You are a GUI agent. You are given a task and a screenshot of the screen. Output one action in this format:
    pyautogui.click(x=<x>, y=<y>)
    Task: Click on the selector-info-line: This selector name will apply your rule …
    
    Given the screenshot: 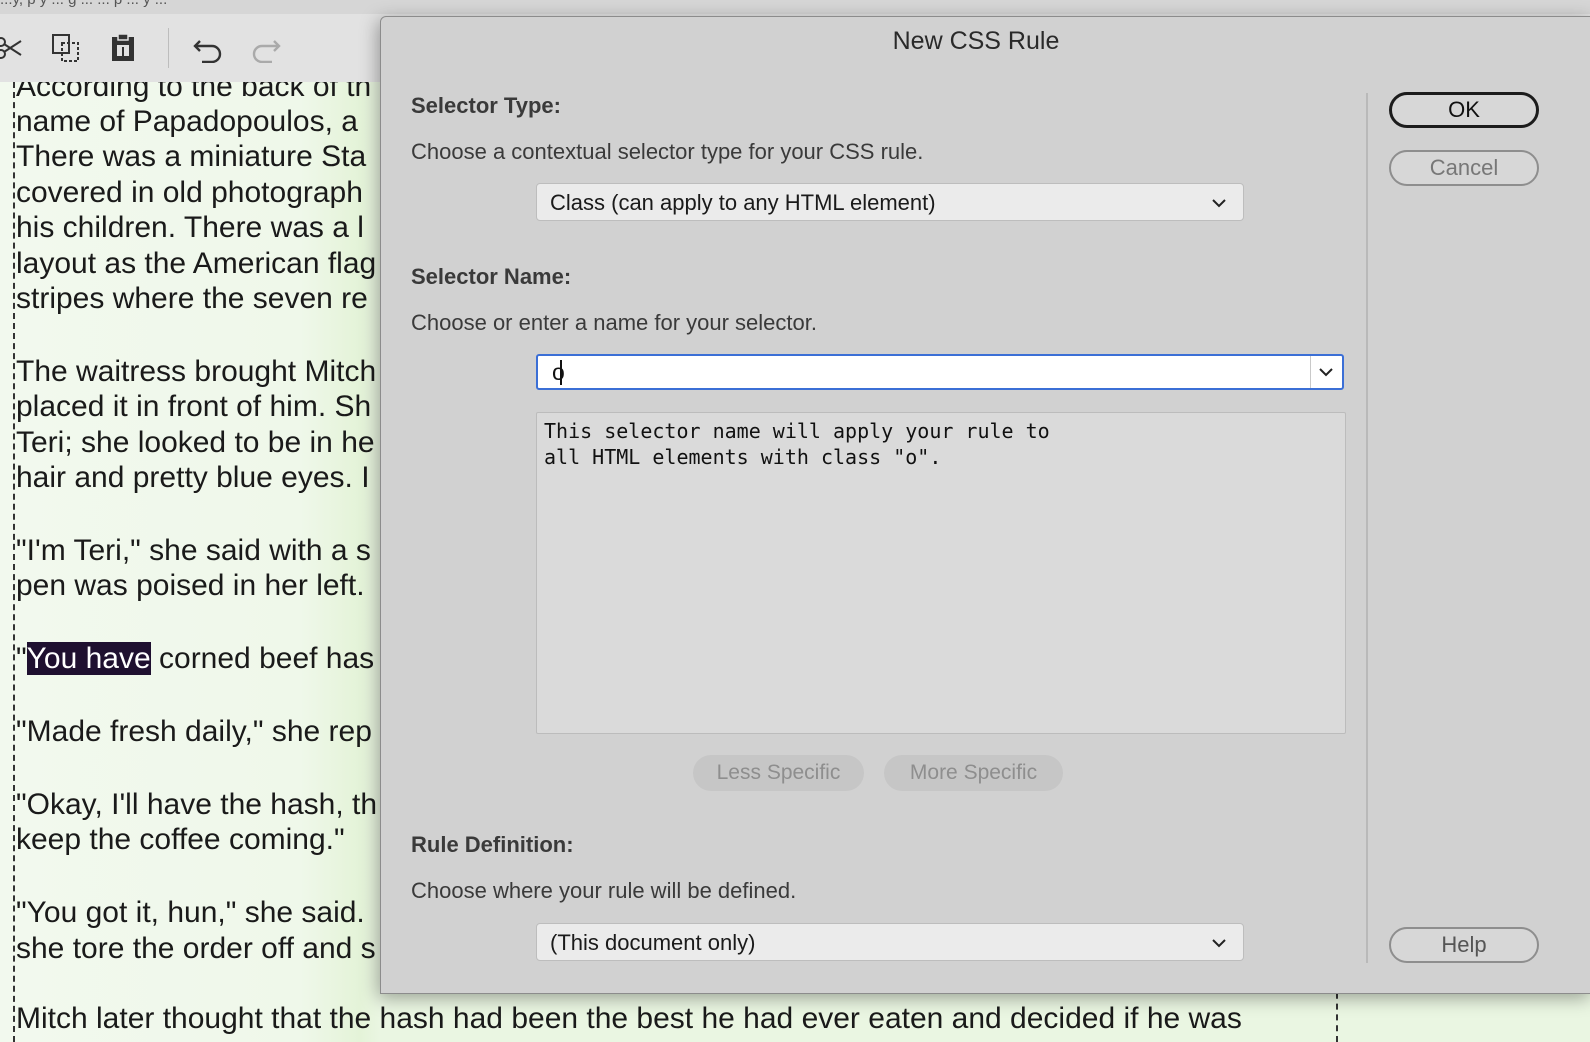 What is the action you would take?
    pyautogui.click(x=797, y=431)
    